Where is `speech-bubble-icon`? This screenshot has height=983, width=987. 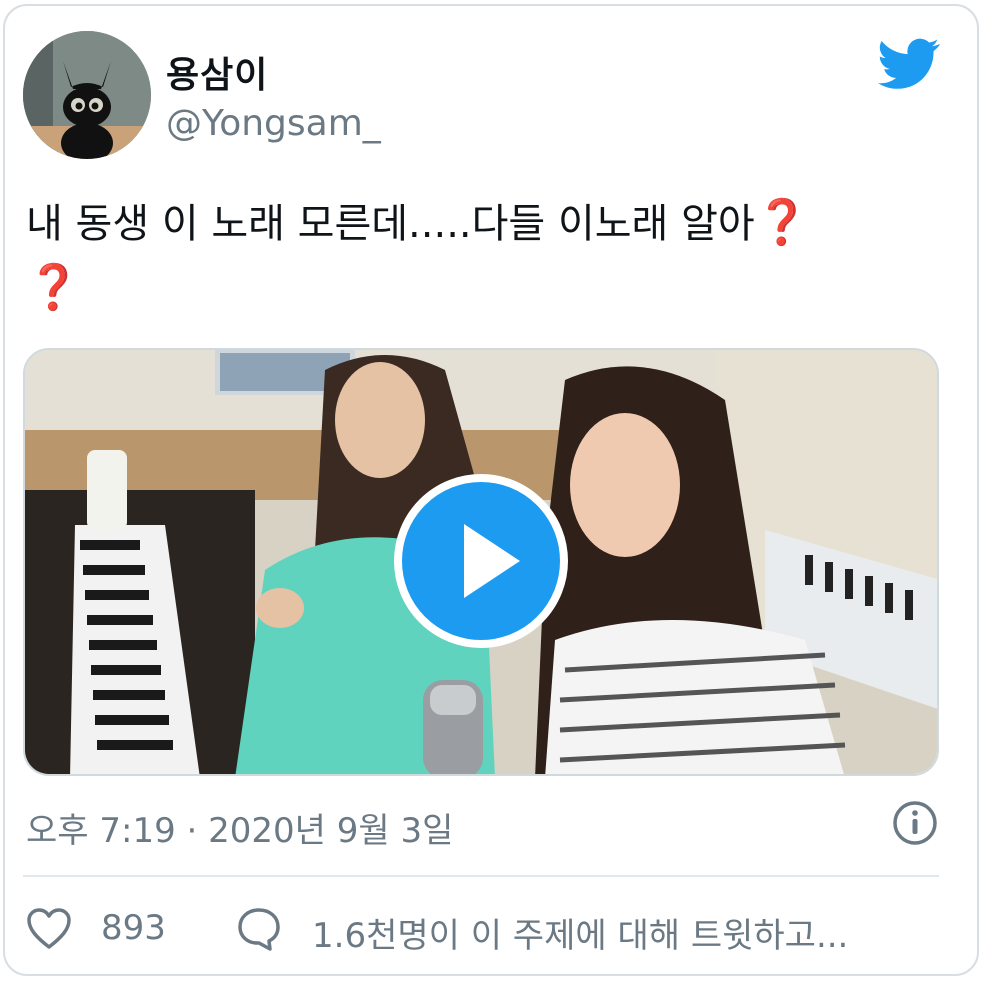
speech-bubble-icon is located at coordinates (259, 929).